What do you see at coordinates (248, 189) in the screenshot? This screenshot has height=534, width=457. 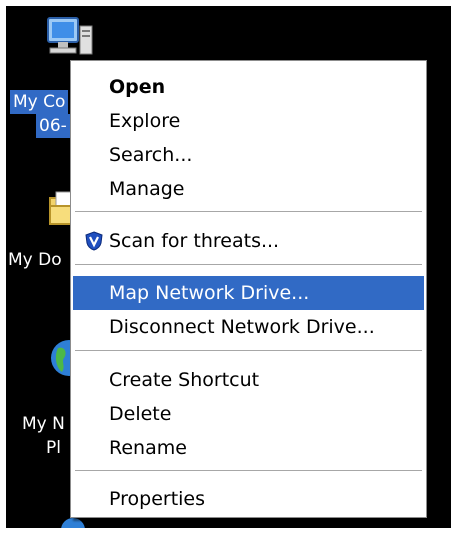 I see `menu-item-manage: Manage` at bounding box center [248, 189].